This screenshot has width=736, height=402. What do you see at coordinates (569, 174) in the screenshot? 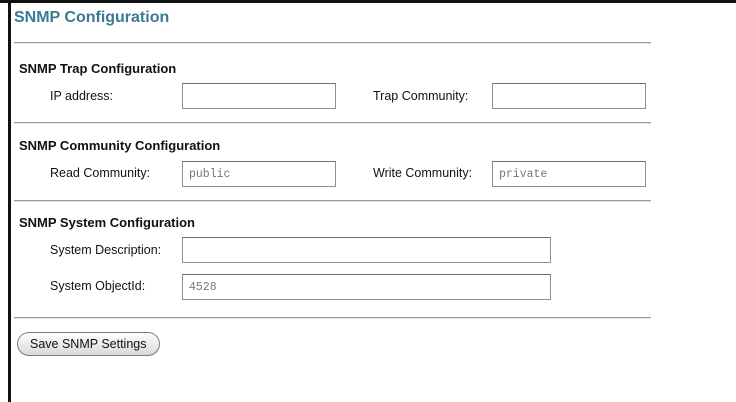
I see `write-community-input` at bounding box center [569, 174].